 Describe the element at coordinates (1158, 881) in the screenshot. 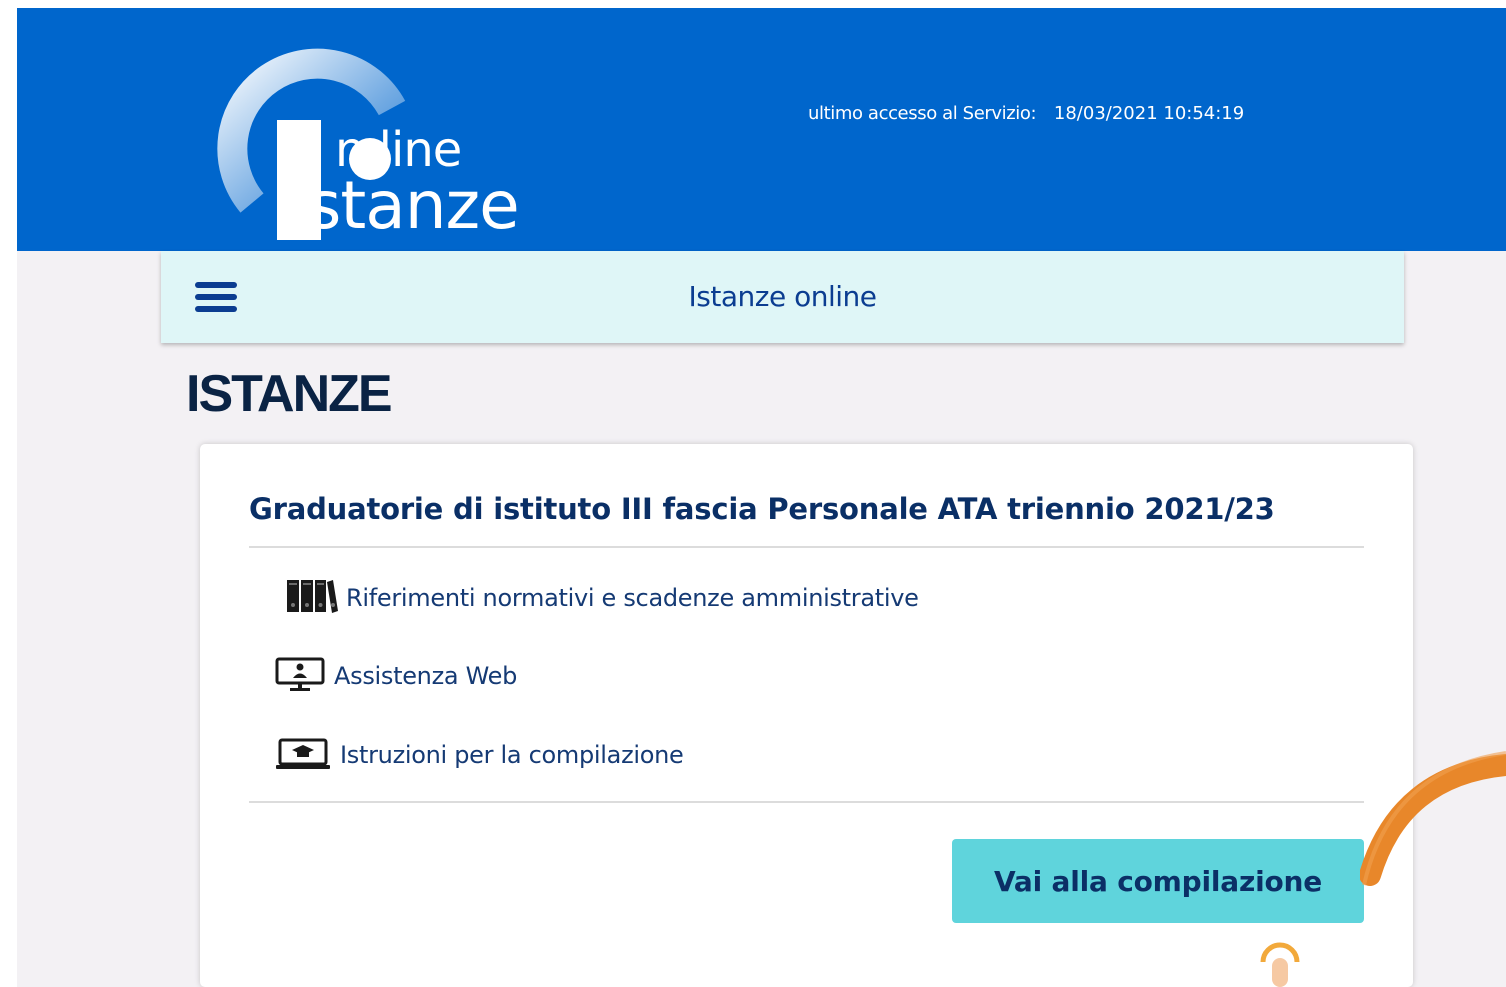

I see `vai-alla-compilazione-button: Vai alla compilazione` at that location.